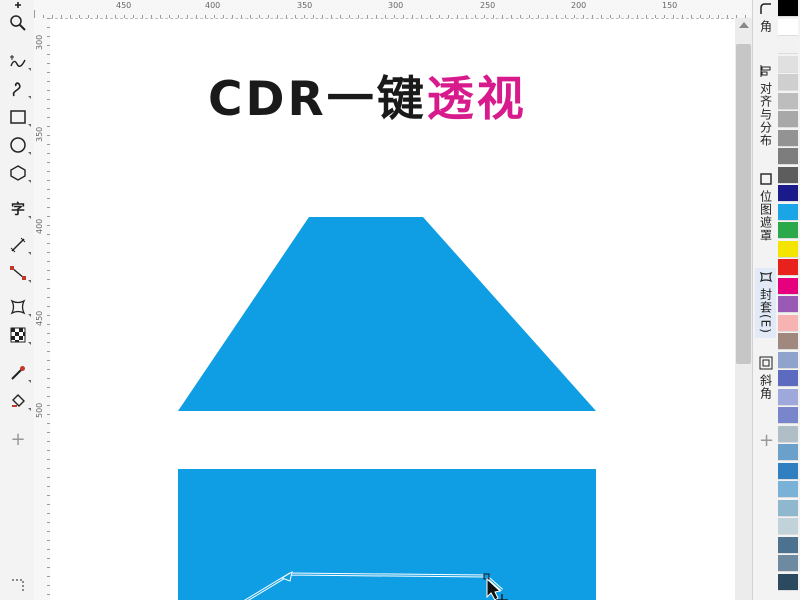  Describe the element at coordinates (765, 8) in the screenshot. I see `corner-icon` at that location.